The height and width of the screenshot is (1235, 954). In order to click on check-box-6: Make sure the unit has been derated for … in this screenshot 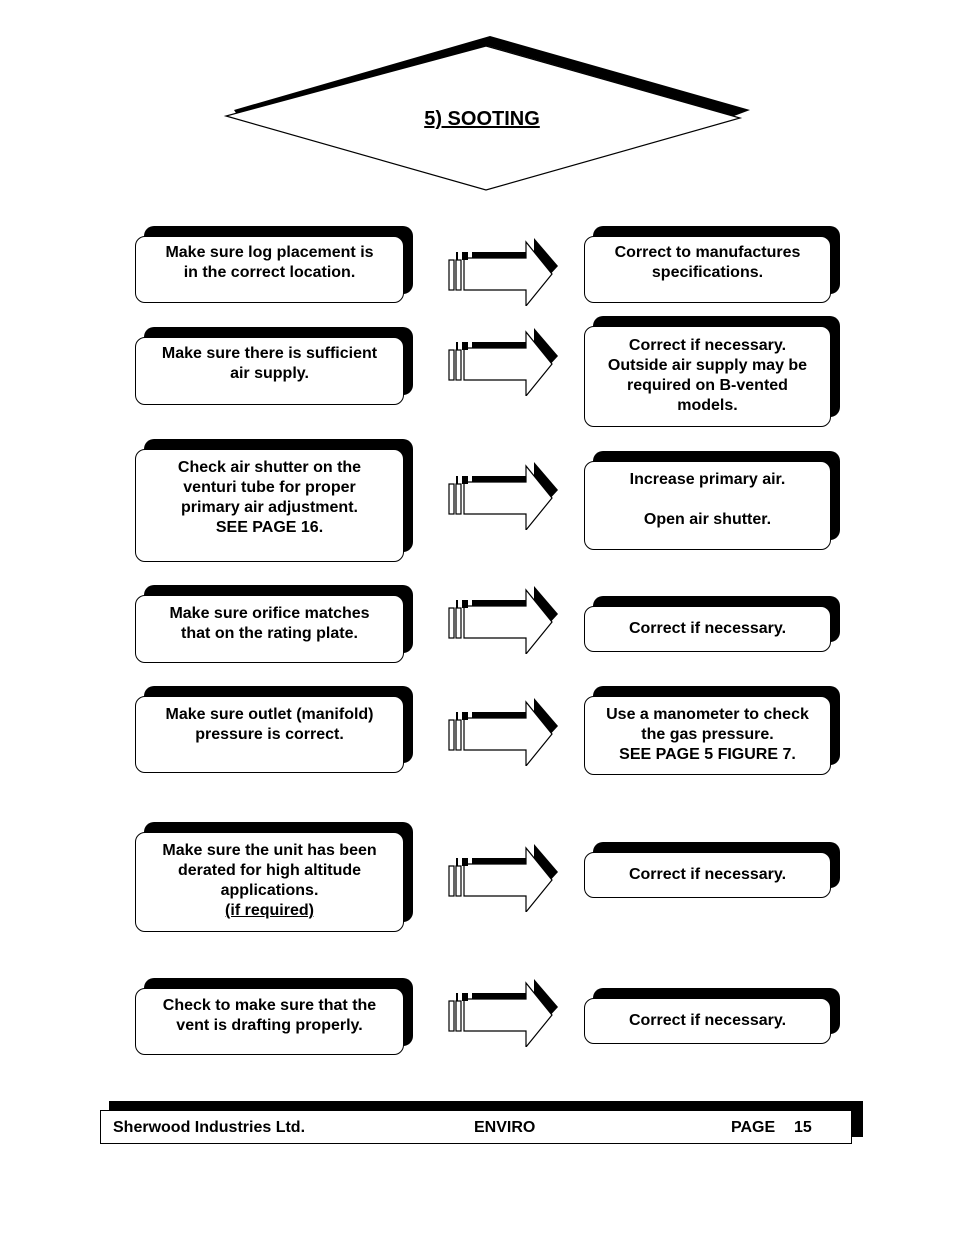, I will do `click(269, 882)`.